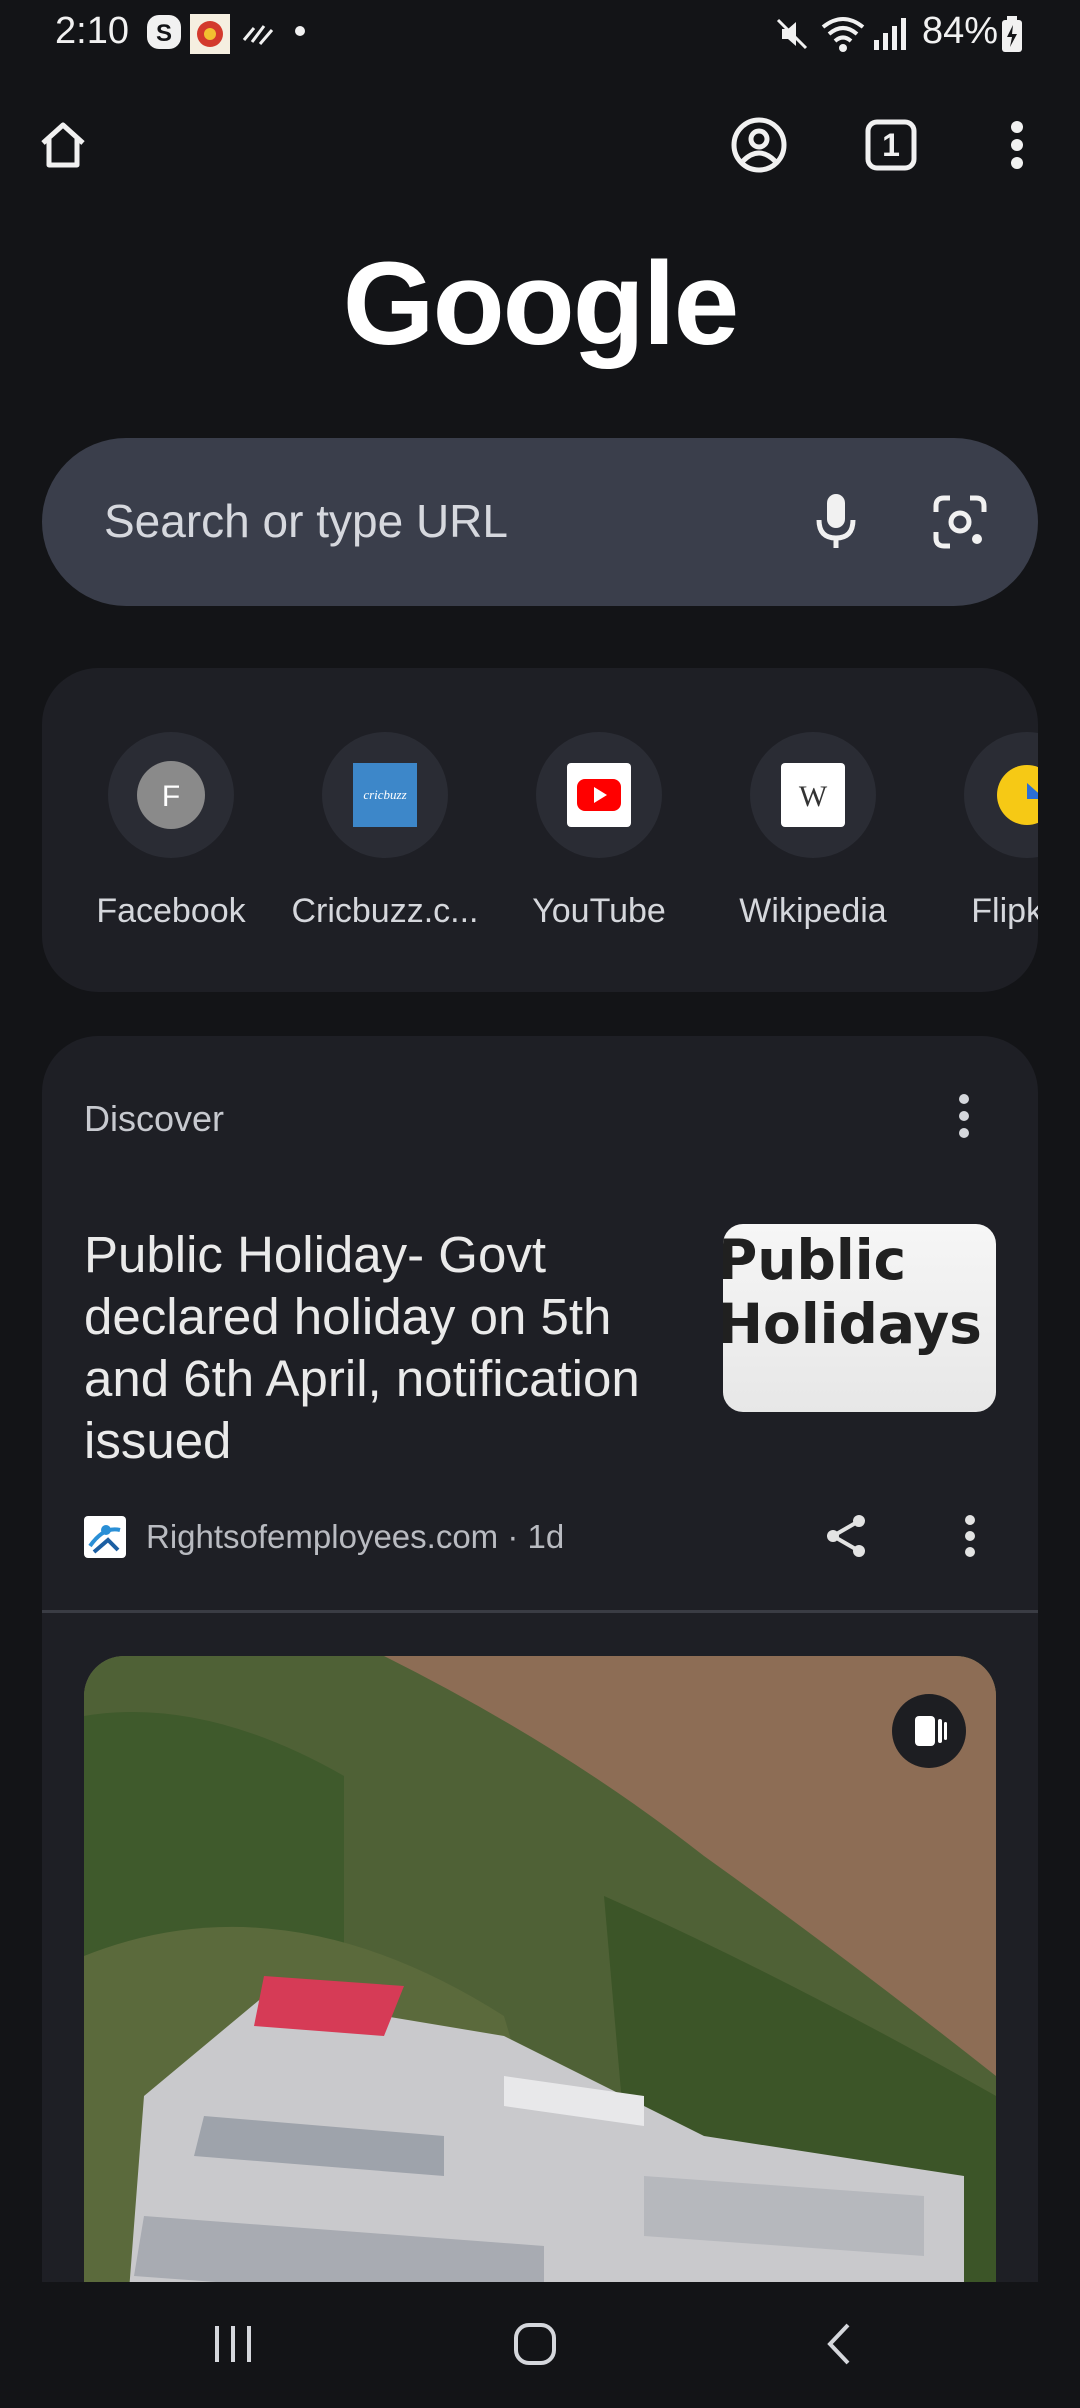  Describe the element at coordinates (171, 831) in the screenshot. I see `shortcut-facebook: F Facebook` at that location.